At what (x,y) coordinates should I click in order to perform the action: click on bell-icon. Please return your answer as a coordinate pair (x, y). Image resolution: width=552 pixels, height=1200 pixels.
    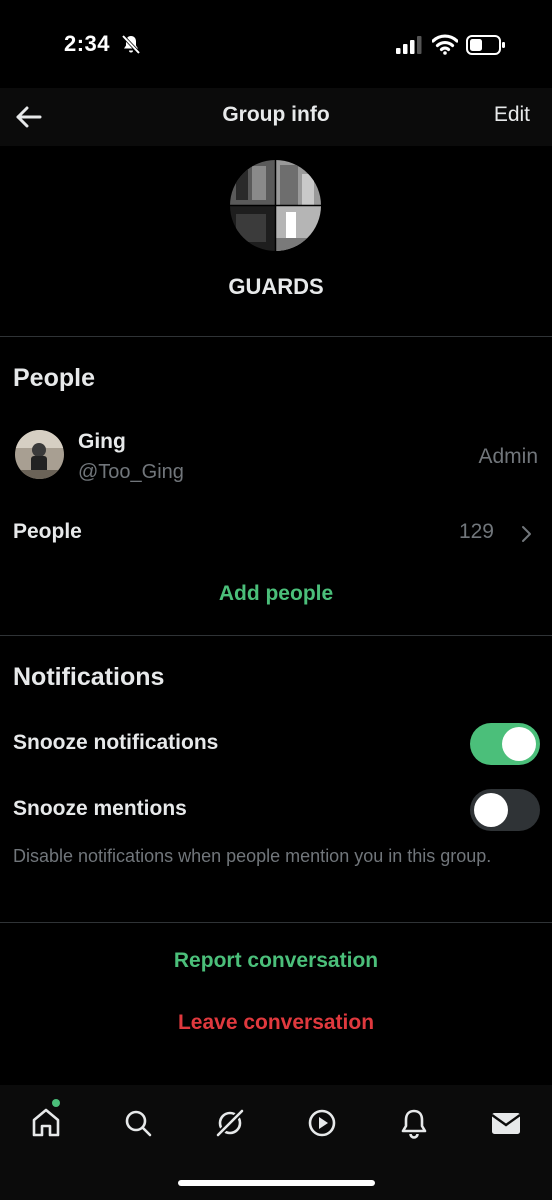
    Looking at the image, I should click on (414, 1124).